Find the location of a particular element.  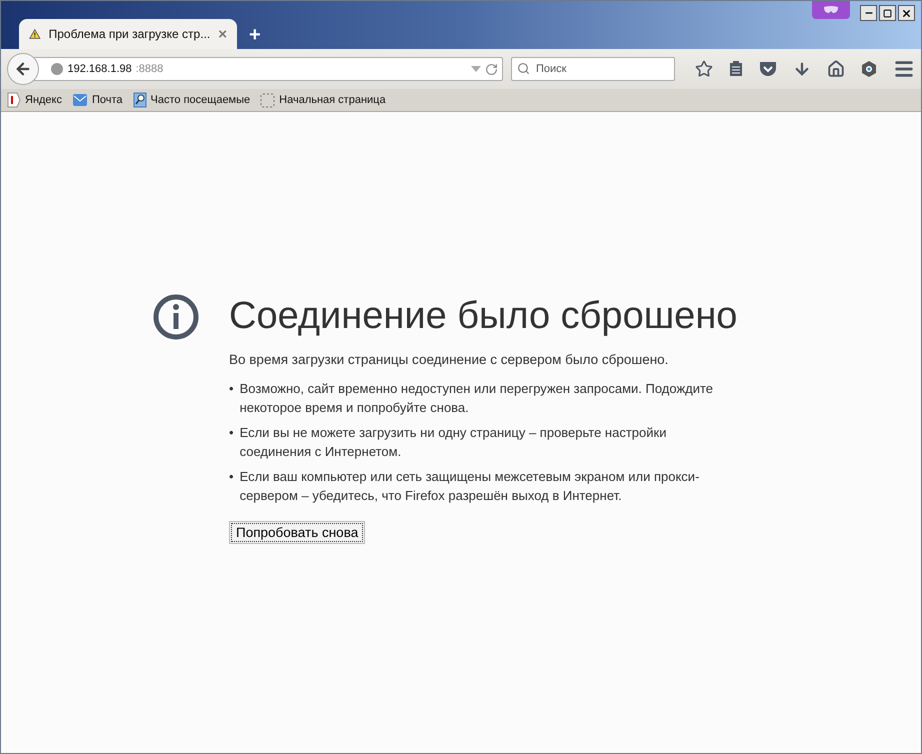

address-field: 192.168.1.98 :8888 is located at coordinates (267, 69).